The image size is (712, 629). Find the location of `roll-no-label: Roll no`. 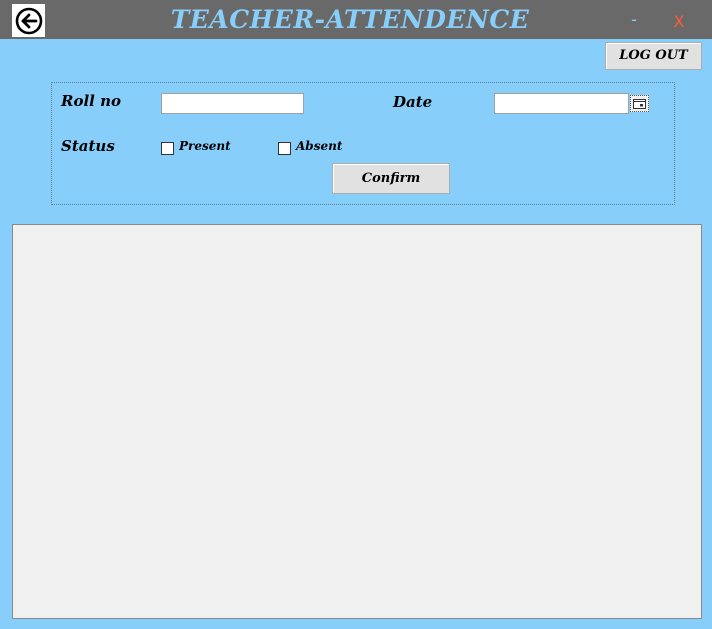

roll-no-label: Roll no is located at coordinates (91, 101).